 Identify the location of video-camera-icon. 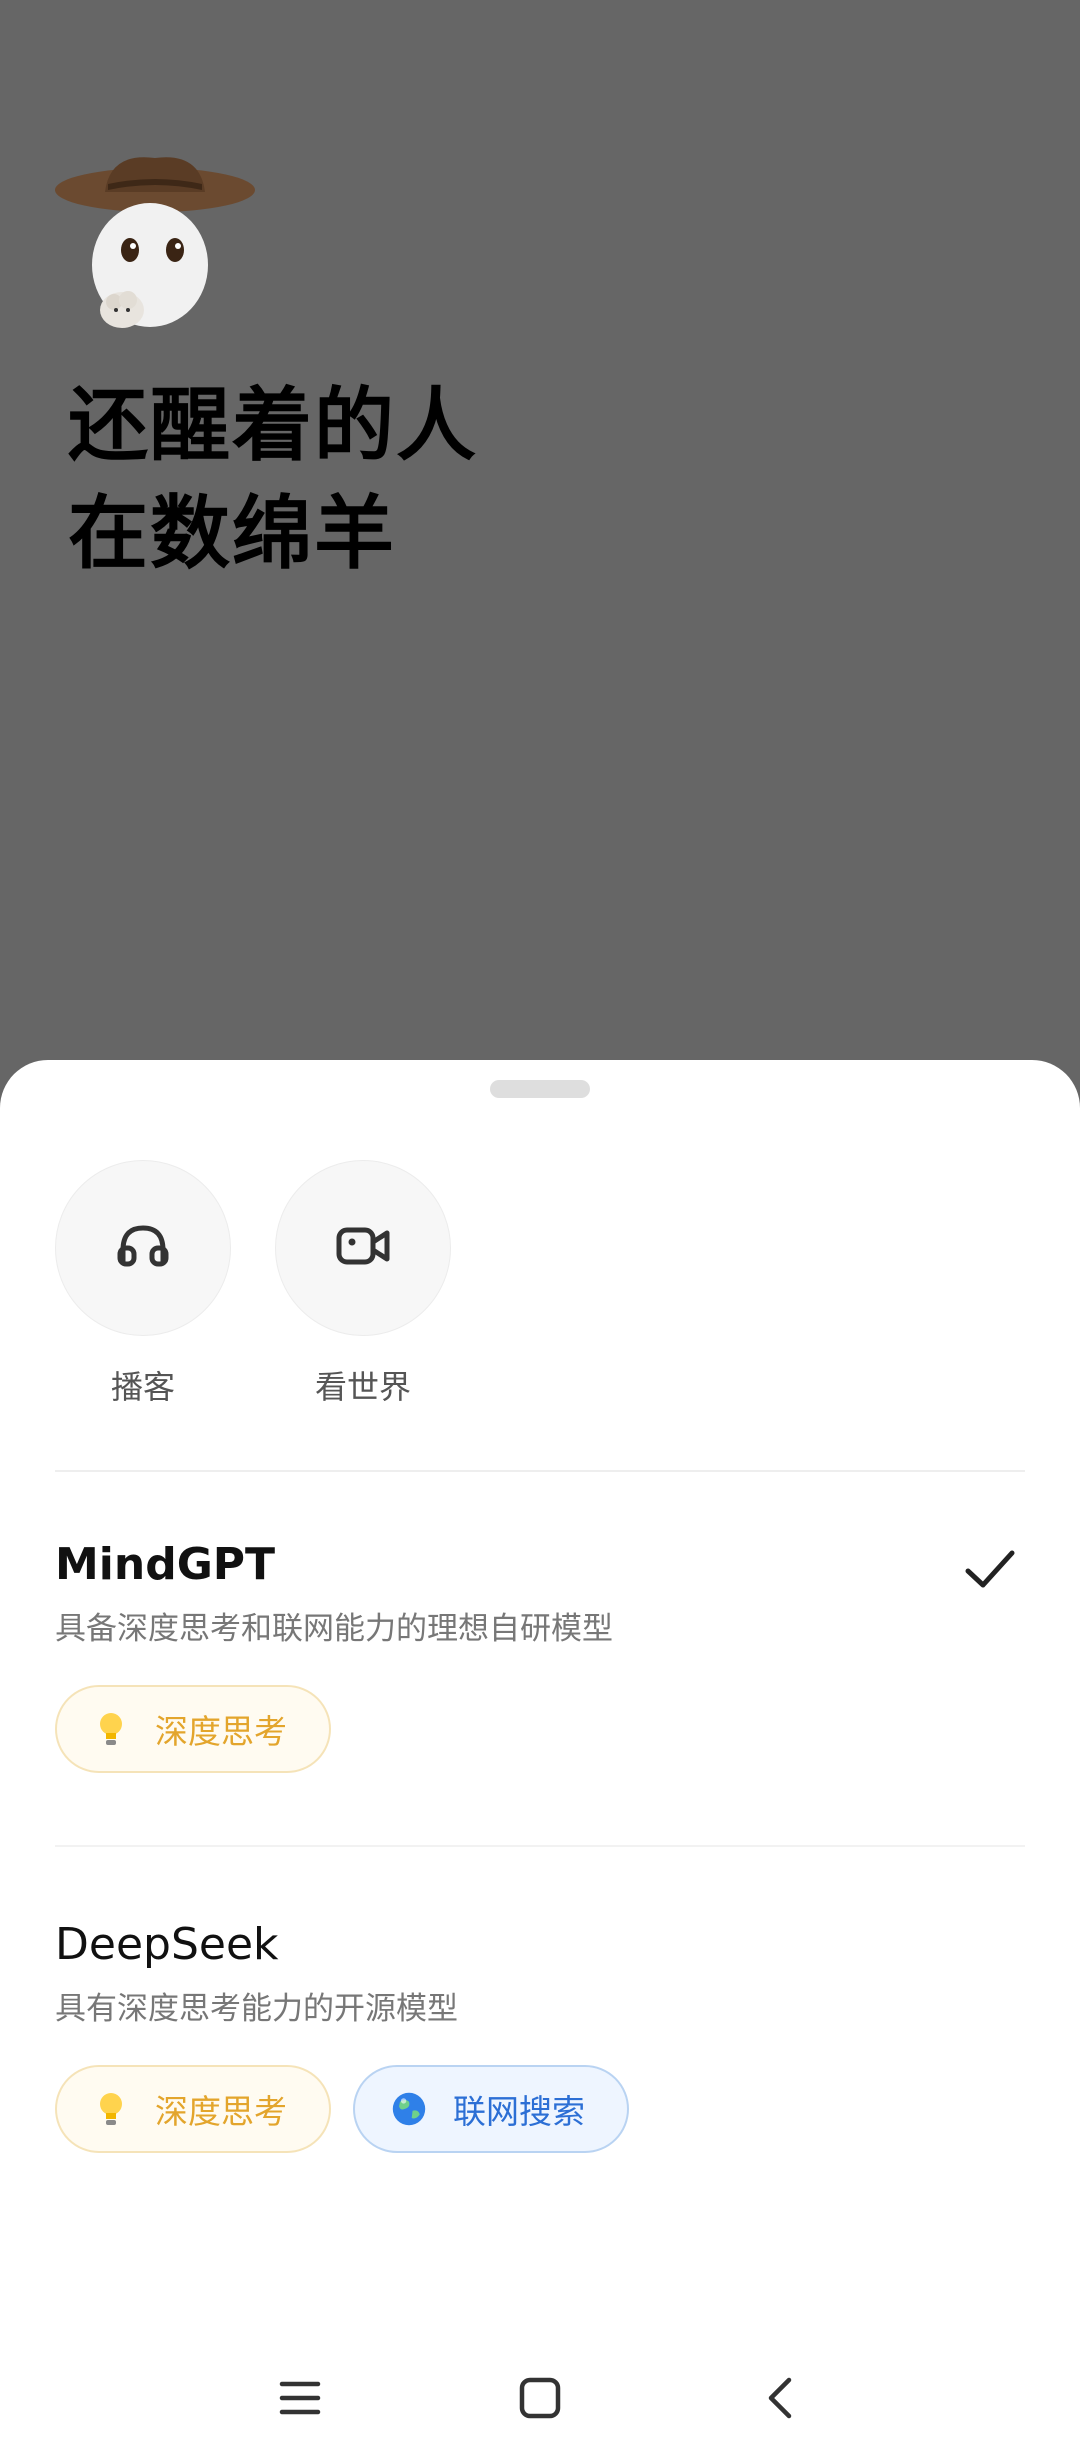
(363, 1248).